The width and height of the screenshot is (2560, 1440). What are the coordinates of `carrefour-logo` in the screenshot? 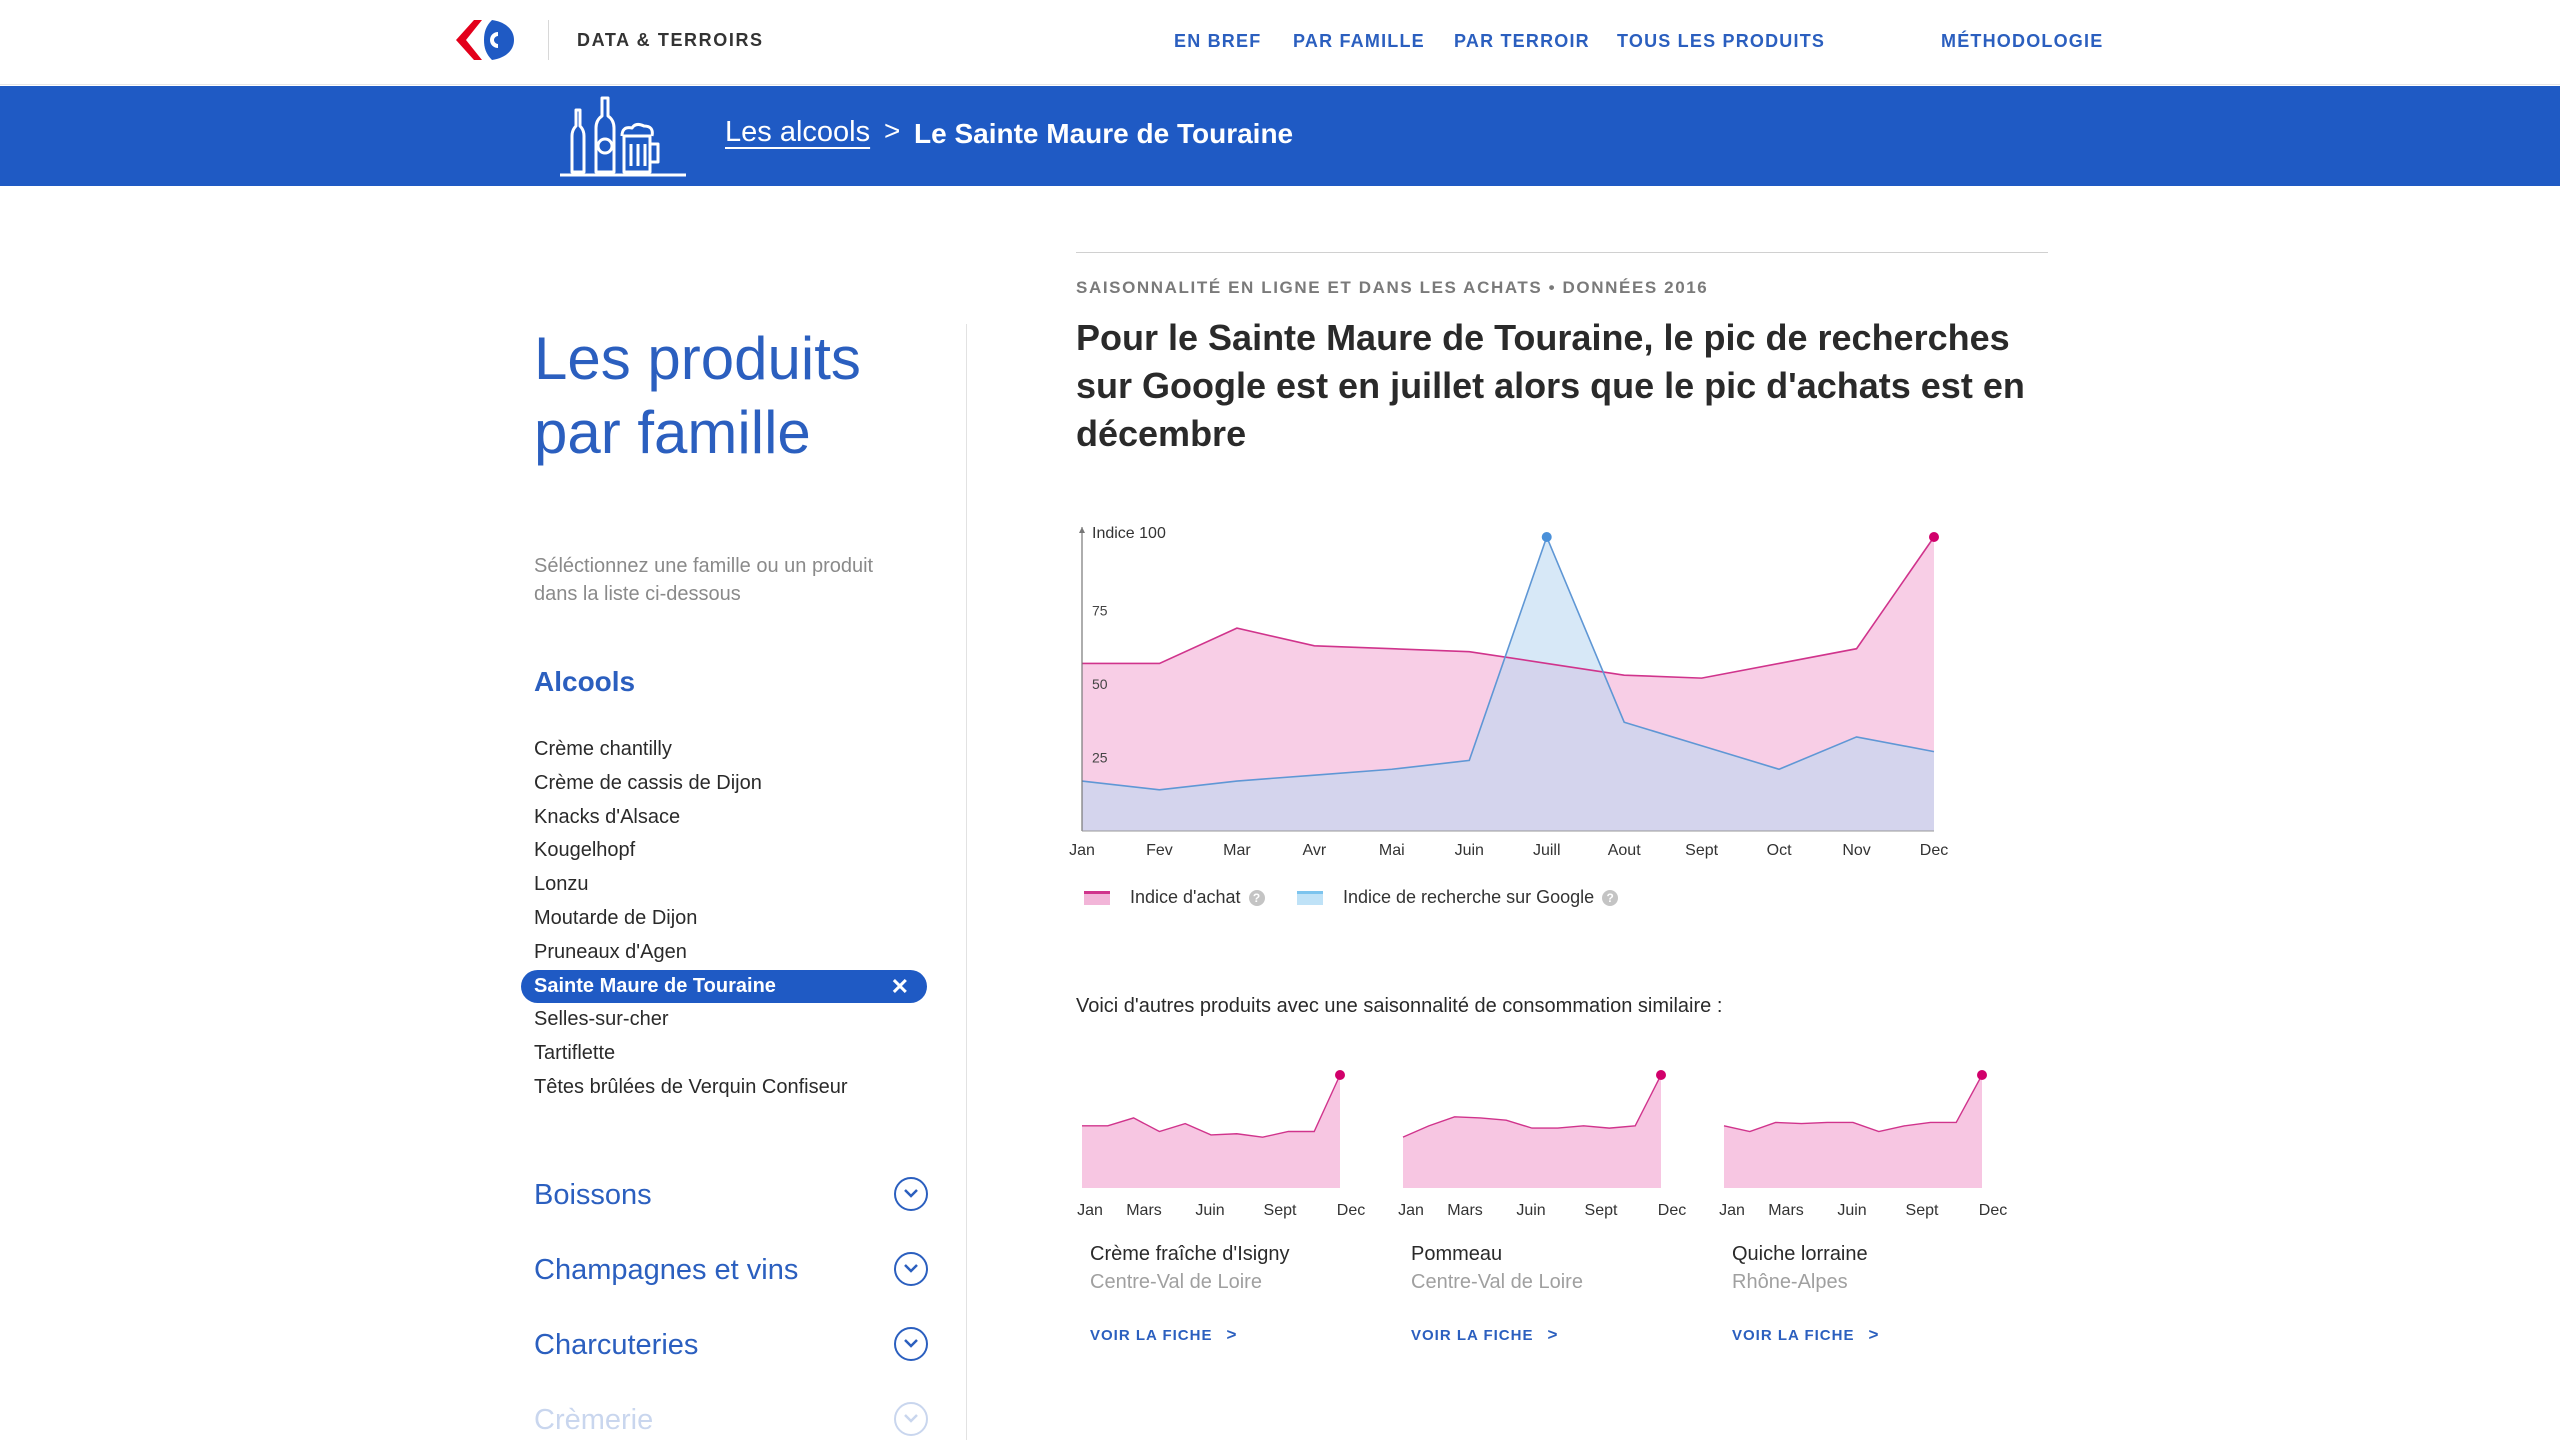 It's located at (487, 40).